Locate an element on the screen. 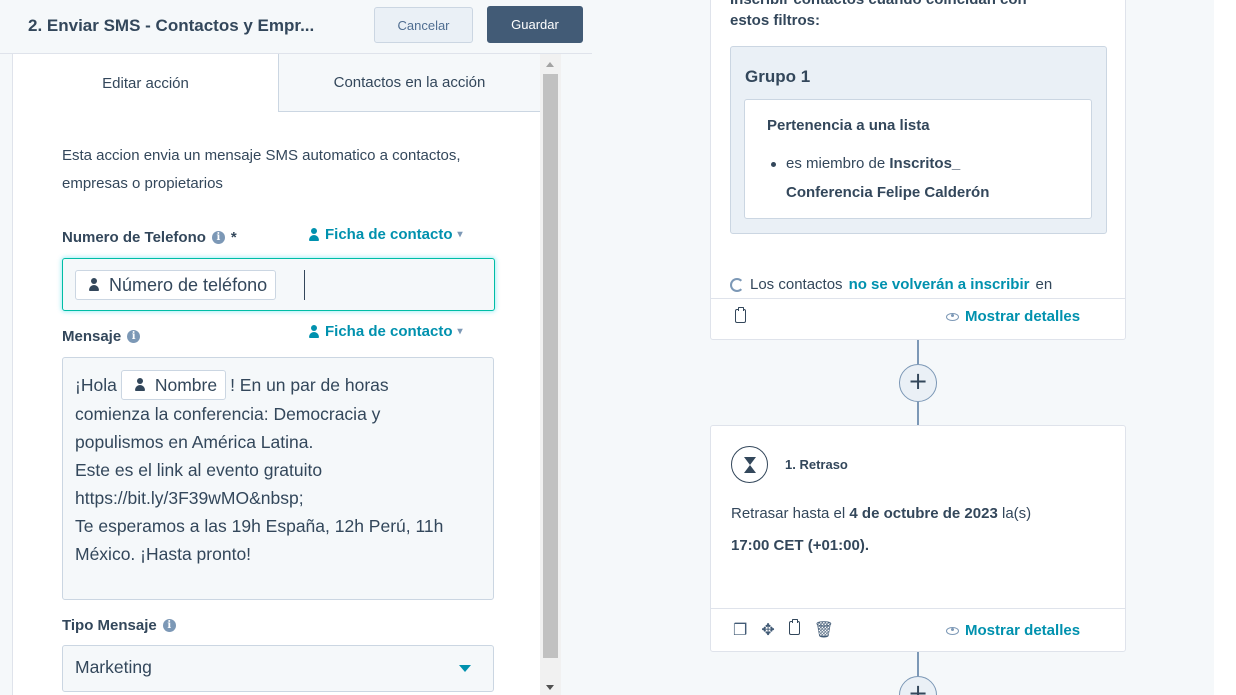 The width and height of the screenshot is (1236, 695). delay-text-suffix: la(s) is located at coordinates (1016, 513).